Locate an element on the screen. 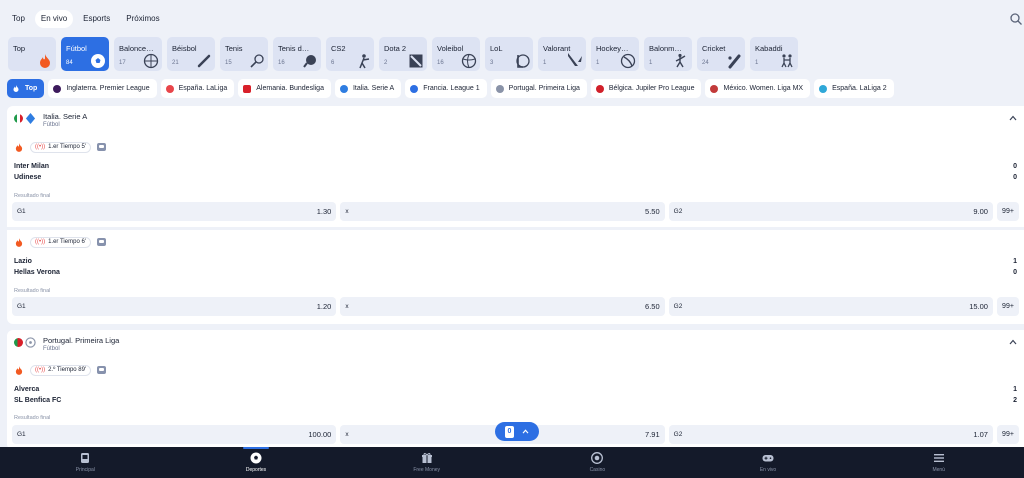 The width and height of the screenshot is (1024, 478). league-chip-premier-league: Inglaterra. Premier League is located at coordinates (102, 88).